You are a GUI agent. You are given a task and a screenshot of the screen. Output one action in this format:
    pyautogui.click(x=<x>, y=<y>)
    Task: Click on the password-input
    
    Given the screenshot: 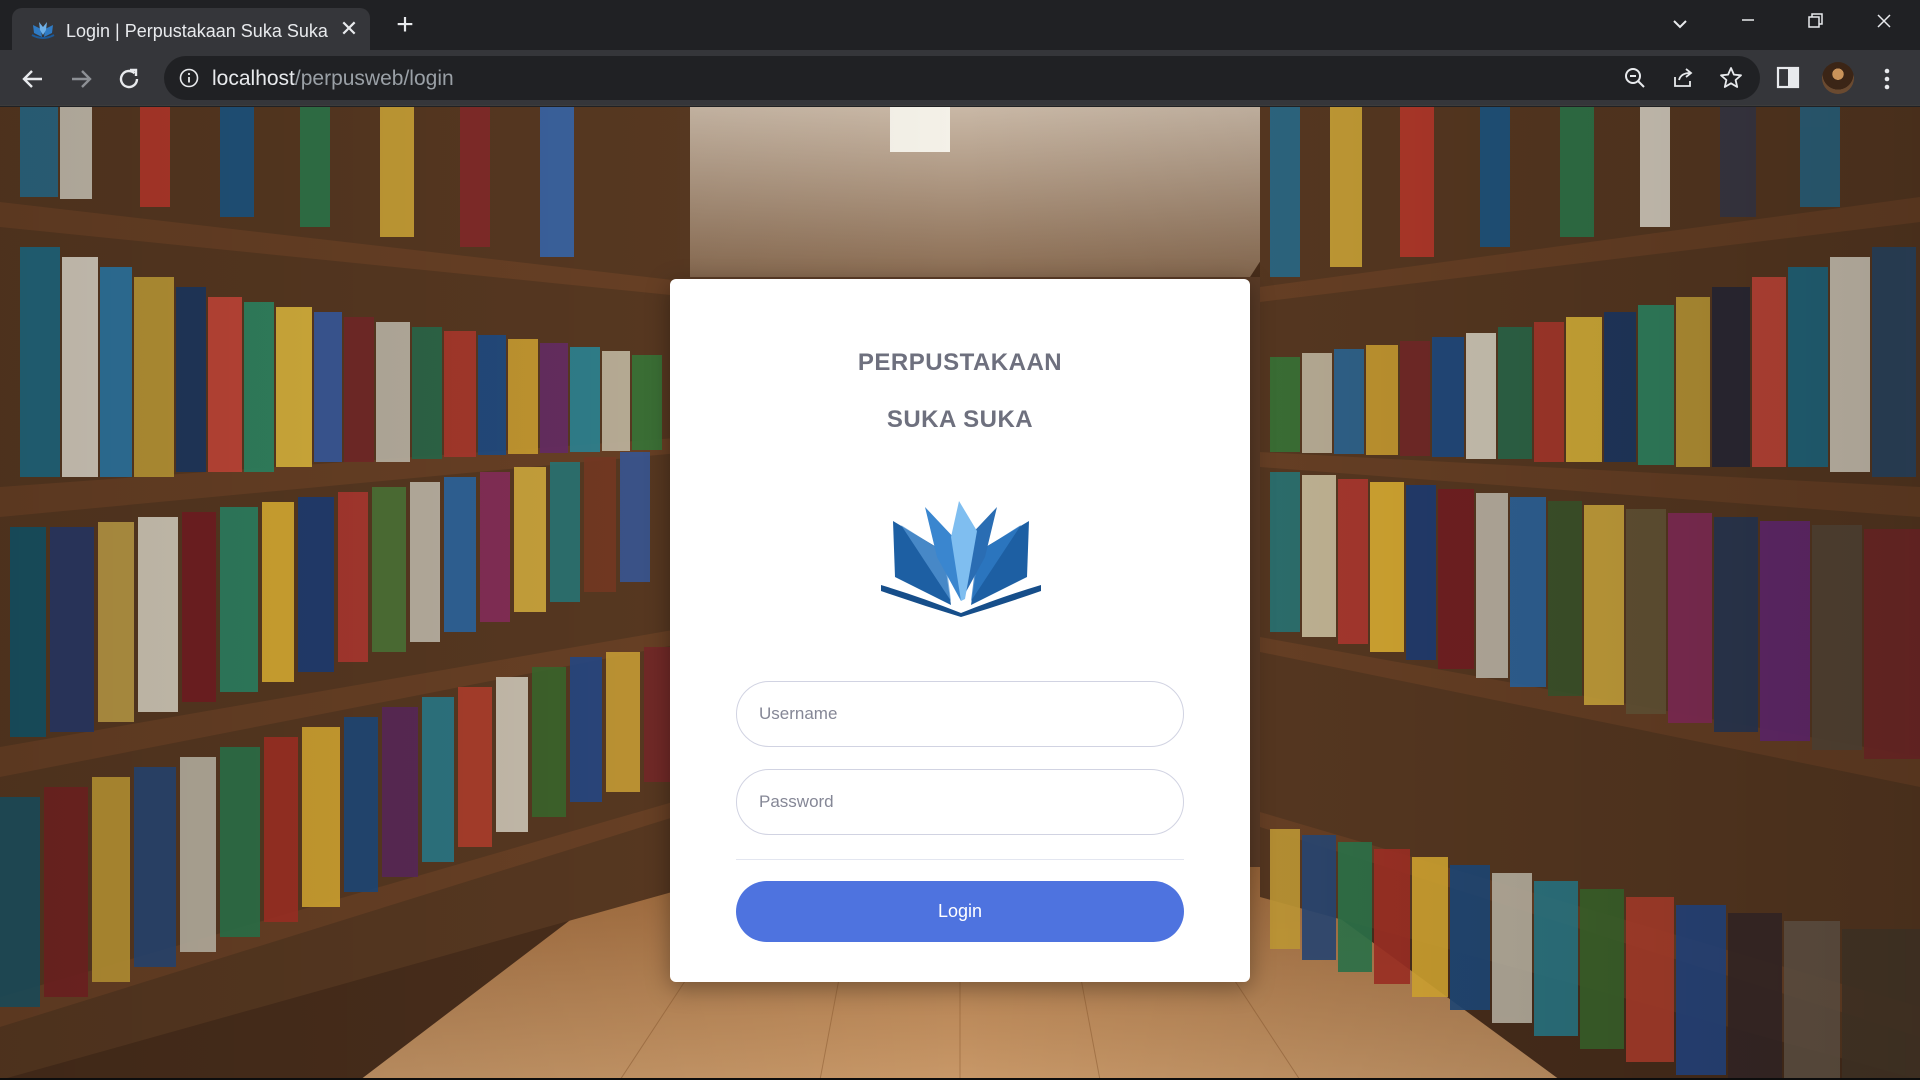 What is the action you would take?
    pyautogui.click(x=960, y=802)
    